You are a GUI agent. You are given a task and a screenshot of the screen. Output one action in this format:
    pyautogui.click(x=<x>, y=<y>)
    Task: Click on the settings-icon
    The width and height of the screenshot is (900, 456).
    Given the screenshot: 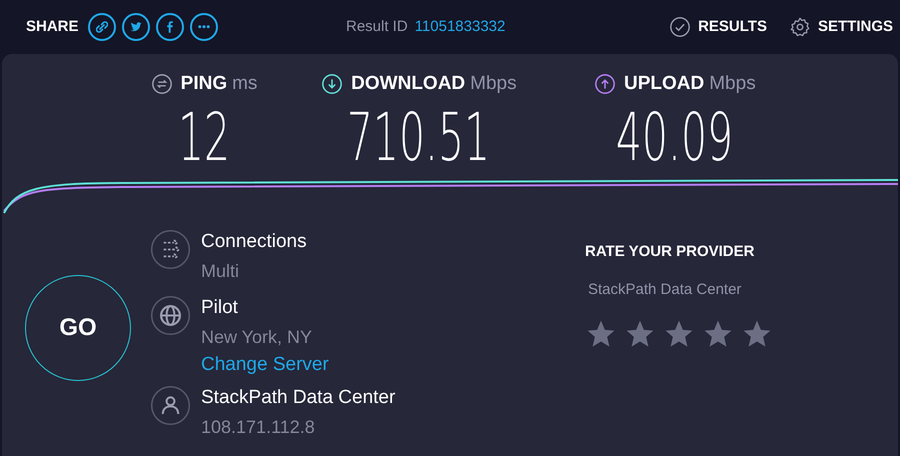 What is the action you would take?
    pyautogui.click(x=799, y=27)
    